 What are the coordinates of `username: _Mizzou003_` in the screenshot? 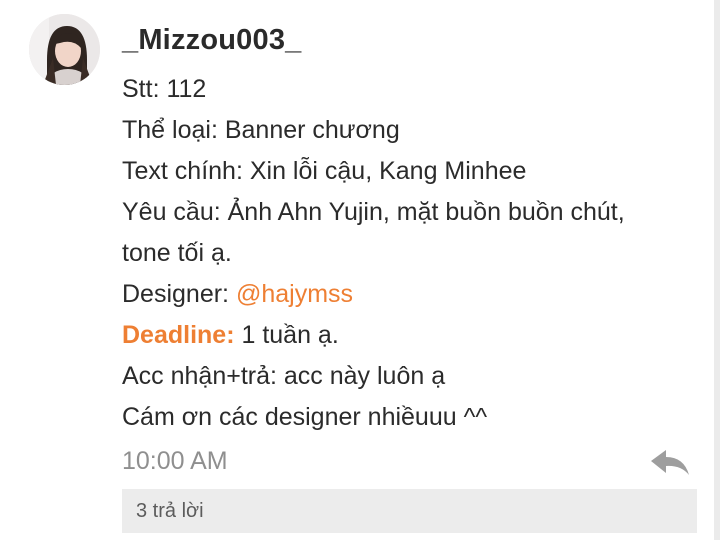 It's located at (212, 40).